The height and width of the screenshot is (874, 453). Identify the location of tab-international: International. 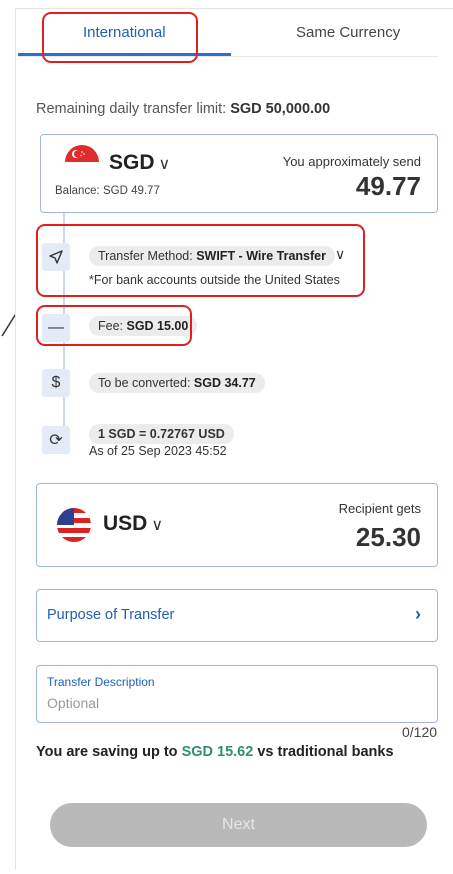
(124, 32).